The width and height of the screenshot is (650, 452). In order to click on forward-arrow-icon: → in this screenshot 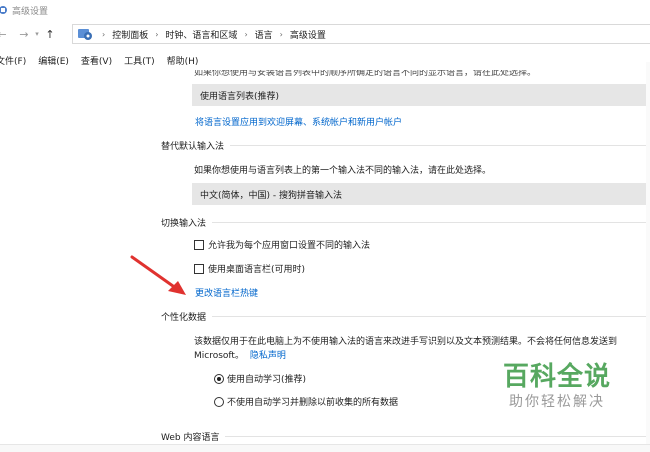, I will do `click(24, 34)`.